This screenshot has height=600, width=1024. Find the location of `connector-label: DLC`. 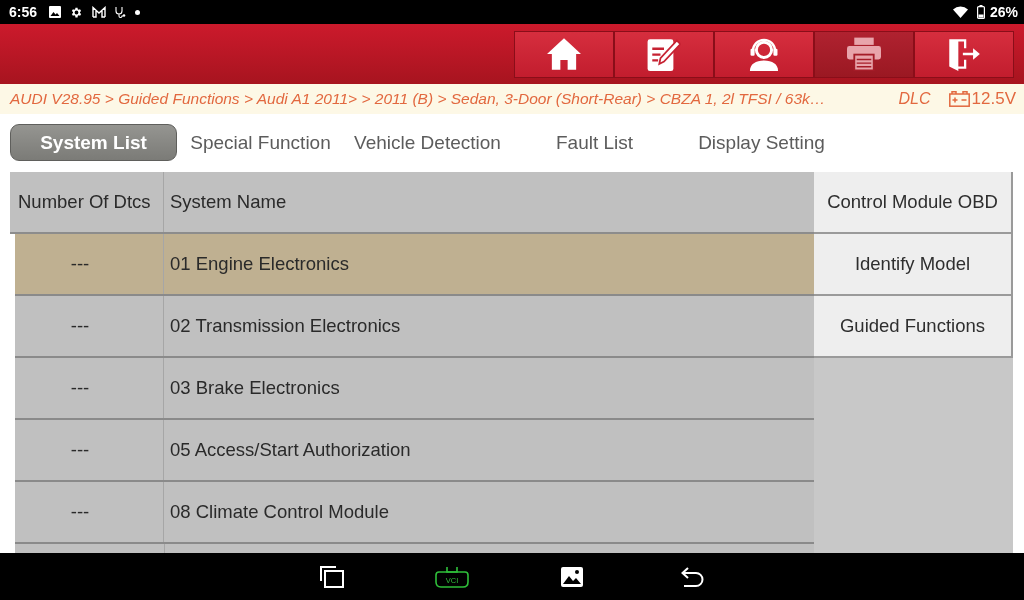

connector-label: DLC is located at coordinates (914, 99).